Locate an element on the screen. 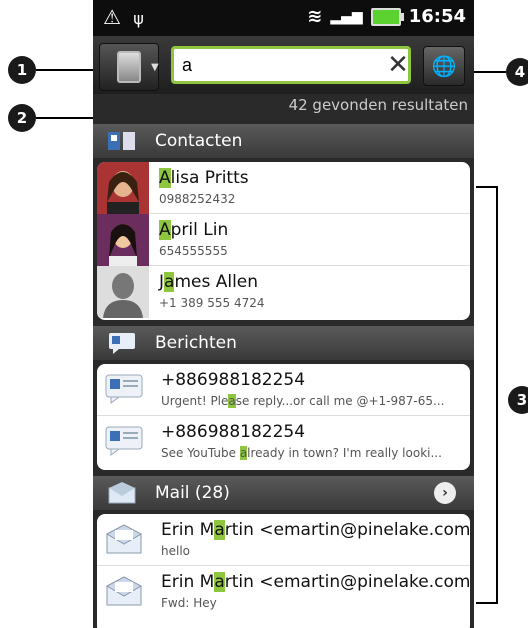 This screenshot has height=628, width=528. phone-icon is located at coordinates (129, 67).